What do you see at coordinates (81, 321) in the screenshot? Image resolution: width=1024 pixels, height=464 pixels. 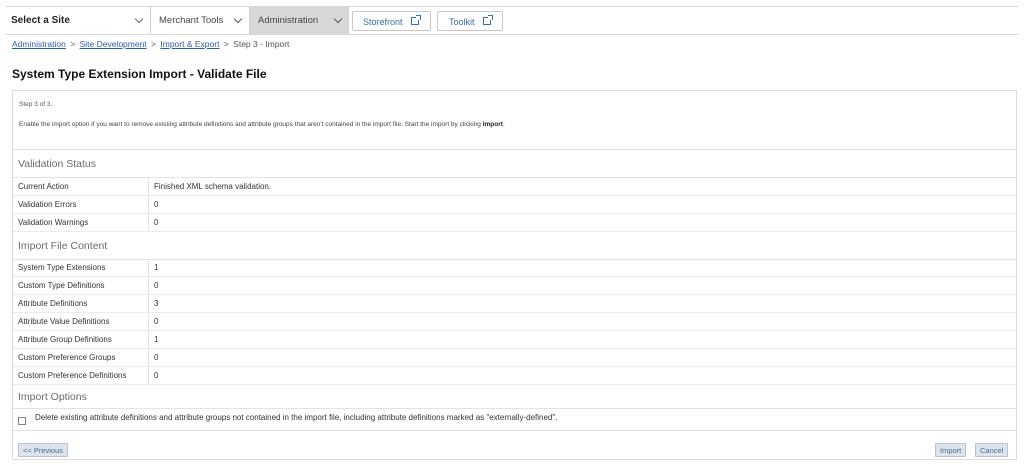 I see `row-label: Attribute Value Definitions` at bounding box center [81, 321].